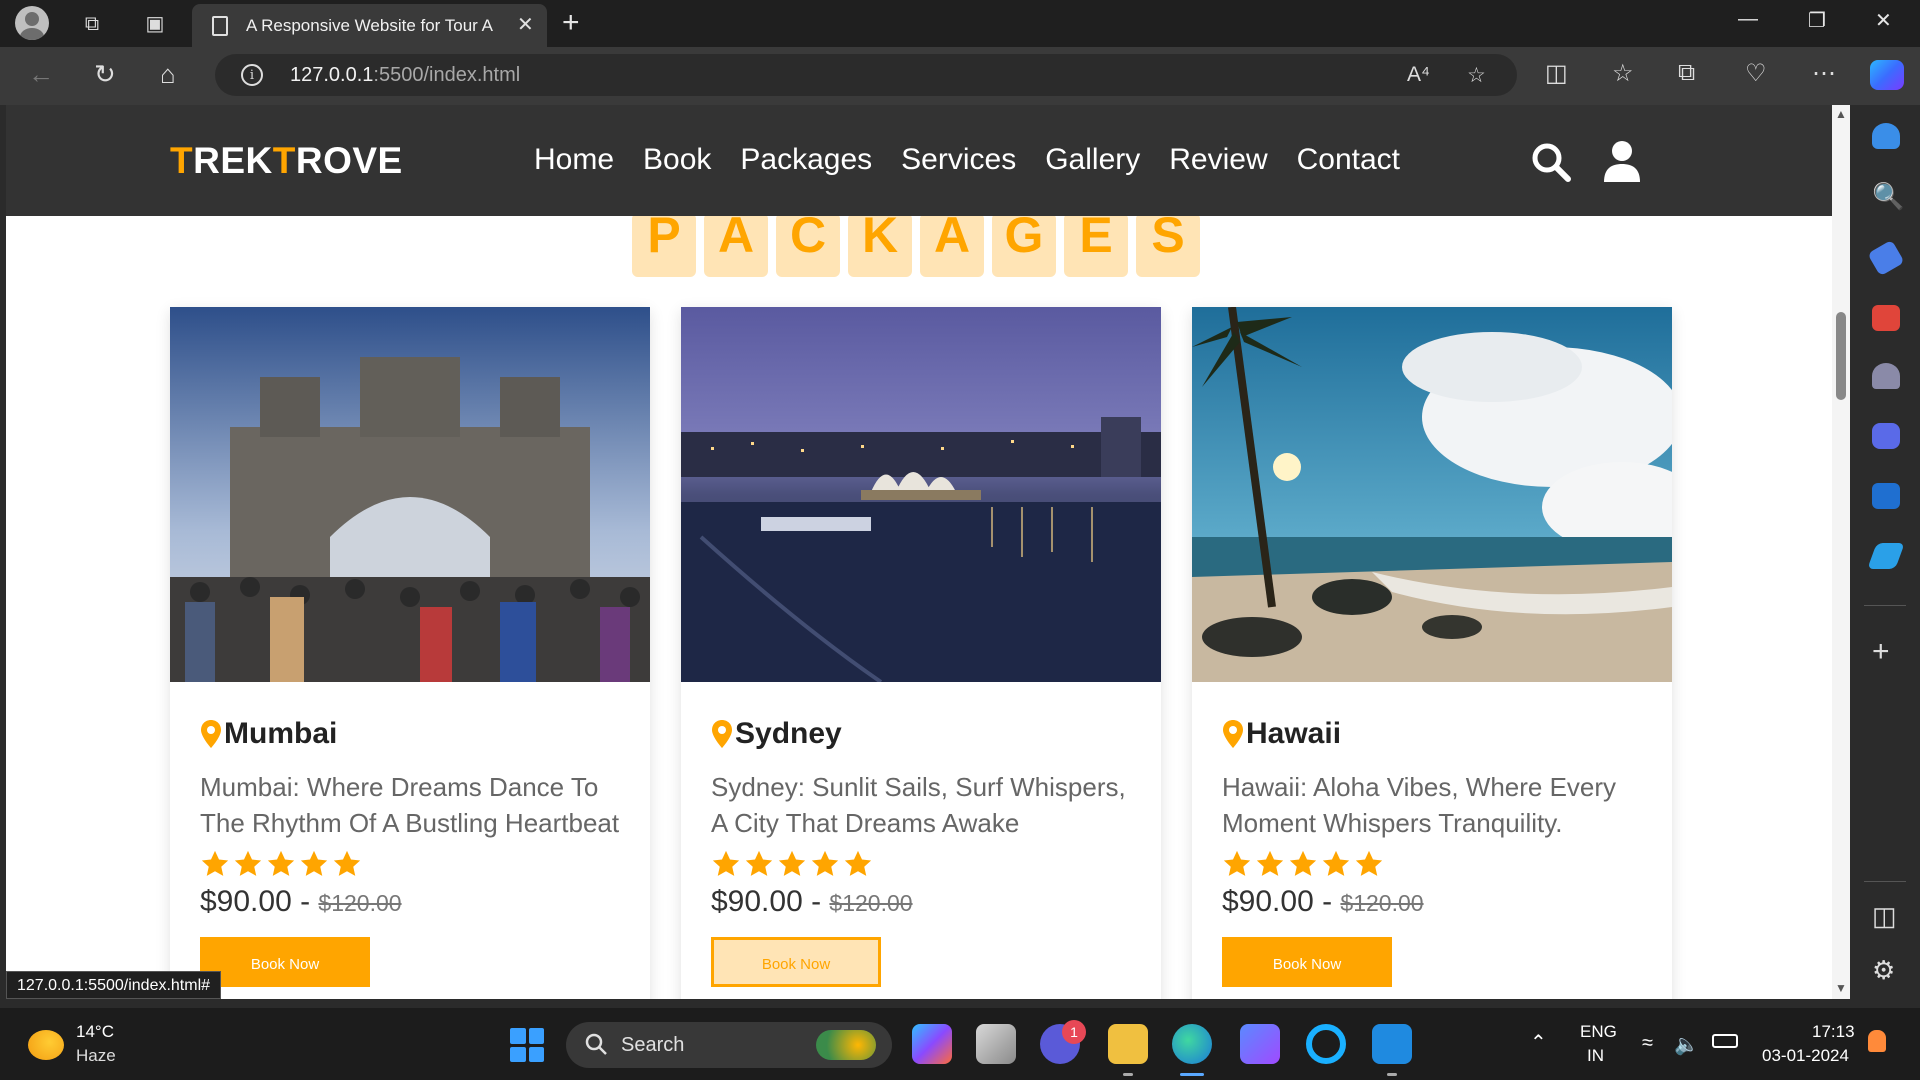 The height and width of the screenshot is (1080, 1920). I want to click on weather-haze-icon, so click(46, 1045).